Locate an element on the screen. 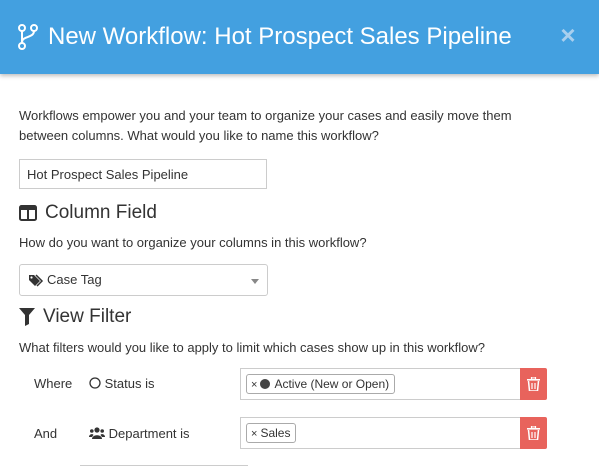 This screenshot has width=599, height=467. close-icon: × is located at coordinates (568, 35).